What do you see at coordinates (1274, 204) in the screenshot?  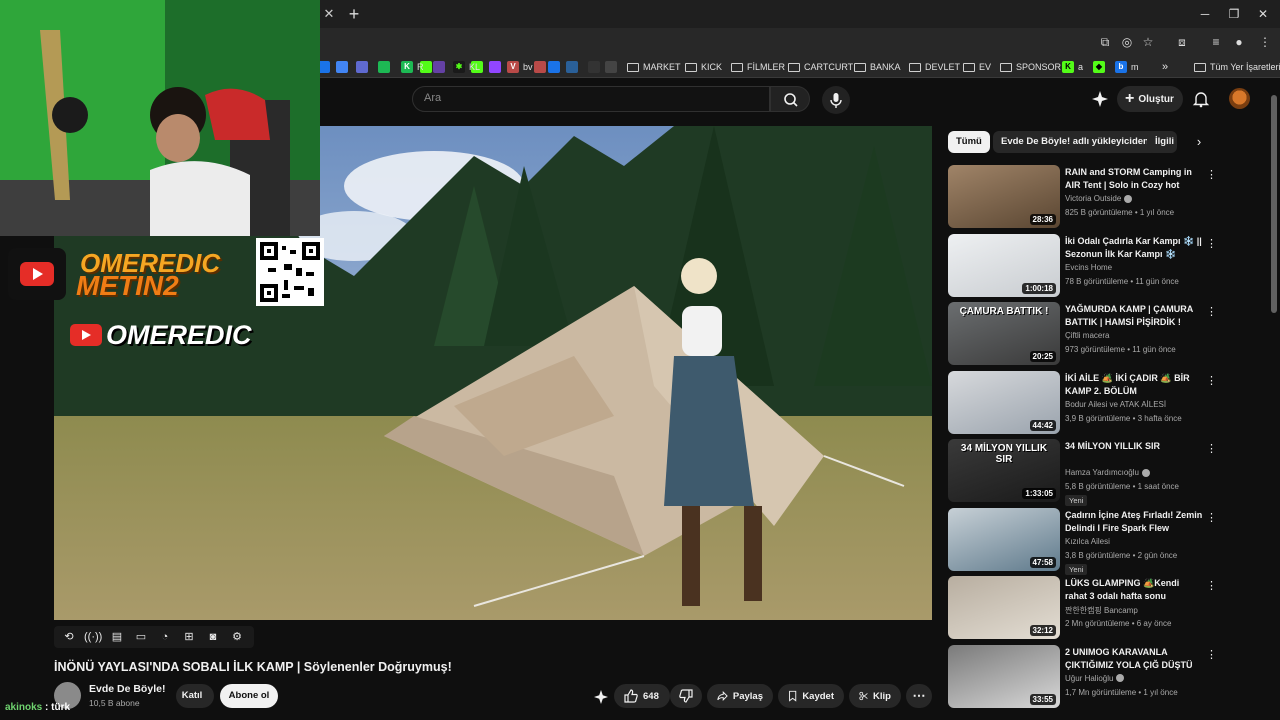 I see `scrollbar` at bounding box center [1274, 204].